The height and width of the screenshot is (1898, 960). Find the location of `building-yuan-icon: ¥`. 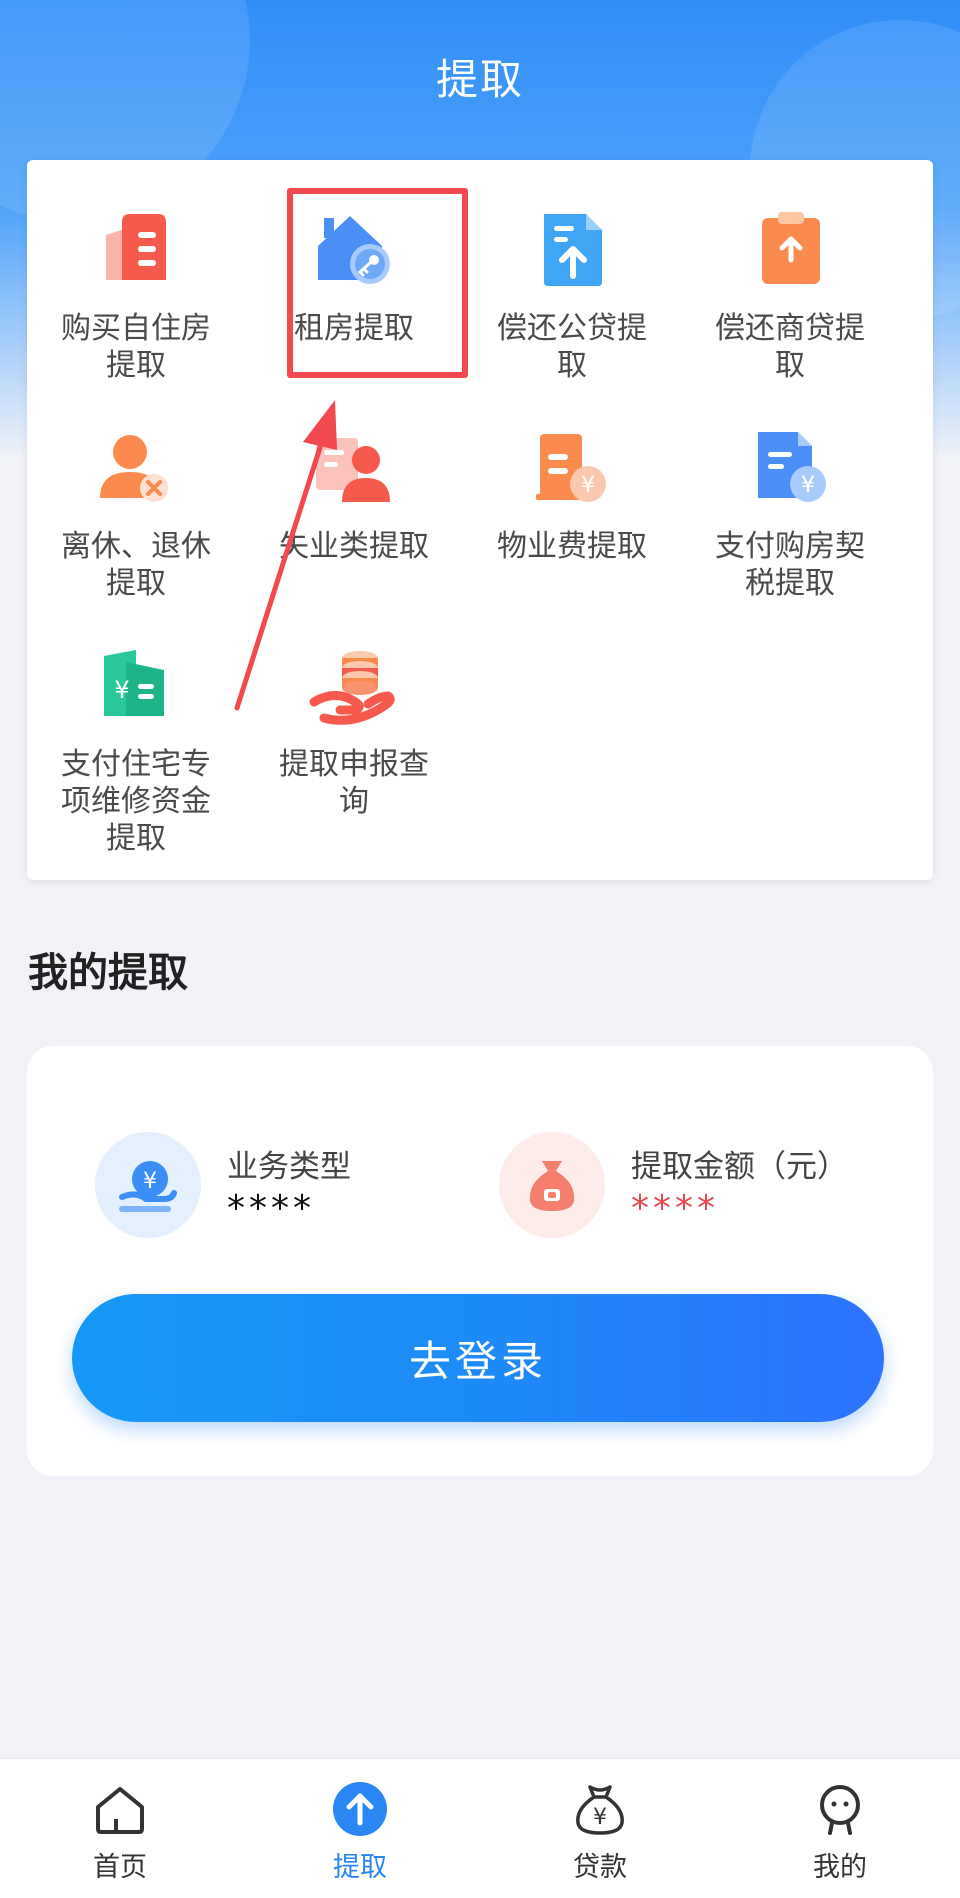

building-yuan-icon: ¥ is located at coordinates (571, 468).